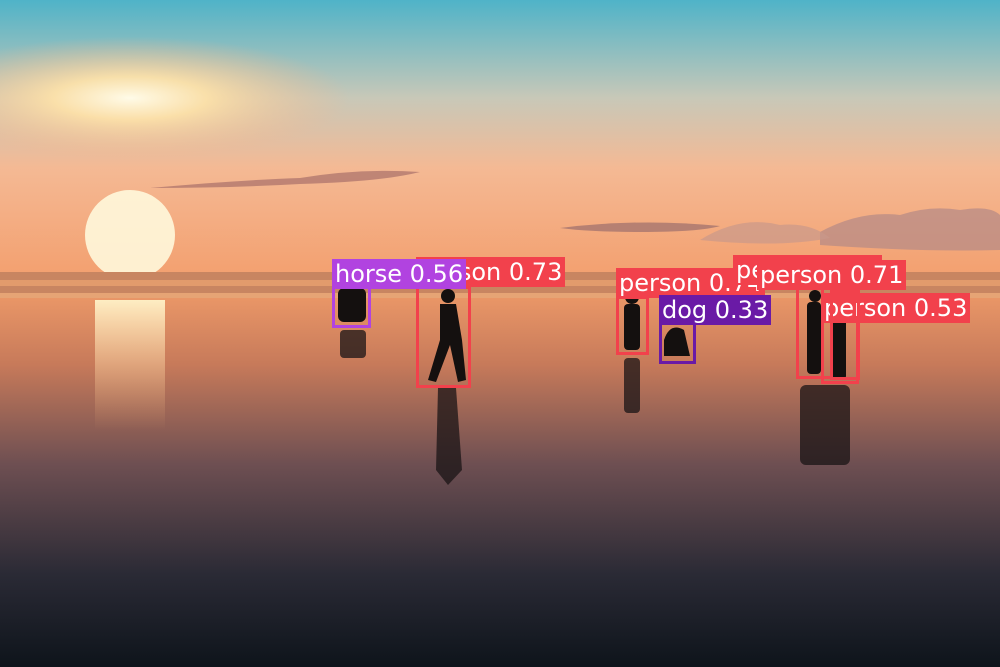 The image size is (1000, 667). What do you see at coordinates (399, 274) in the screenshot?
I see `horse-detection-label: horse 0.56` at bounding box center [399, 274].